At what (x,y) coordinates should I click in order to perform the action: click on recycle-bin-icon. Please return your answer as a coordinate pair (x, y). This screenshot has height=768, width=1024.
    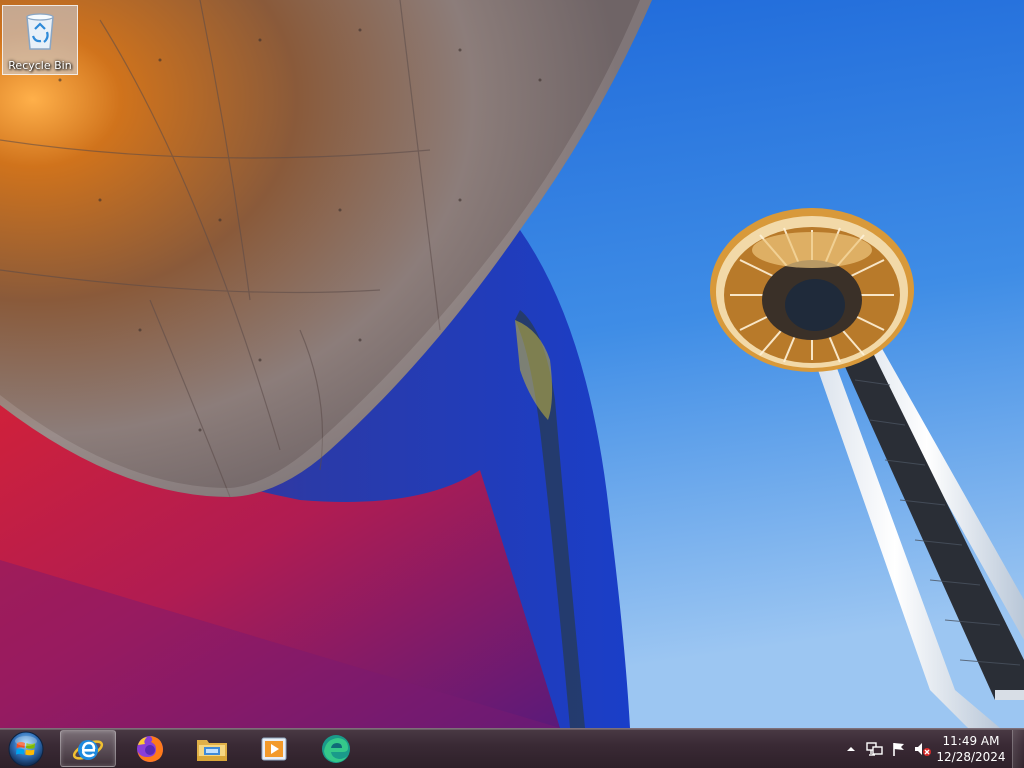
    Looking at the image, I should click on (40, 31).